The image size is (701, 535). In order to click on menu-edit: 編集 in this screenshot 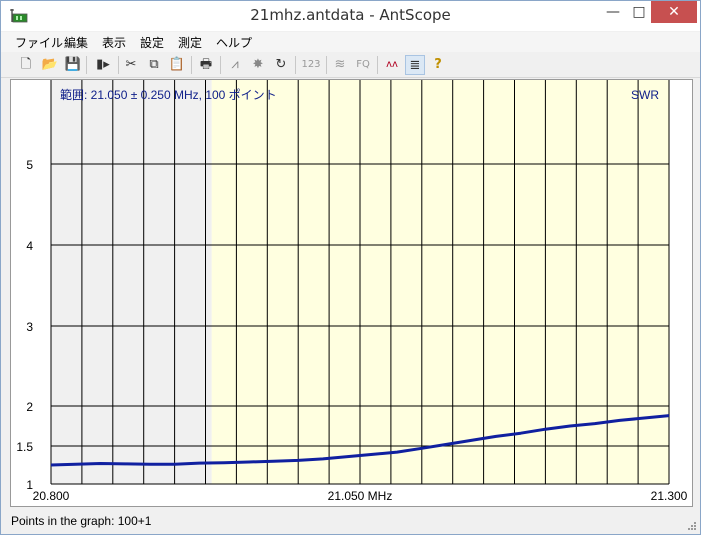, I will do `click(76, 42)`.